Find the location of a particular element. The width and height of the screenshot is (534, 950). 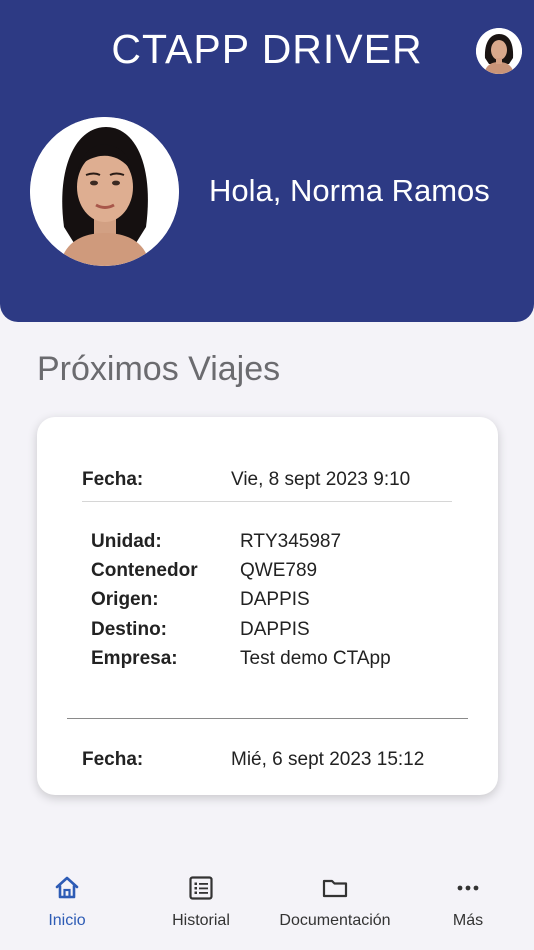

nav-label-documentacion: Documentación is located at coordinates (335, 920).